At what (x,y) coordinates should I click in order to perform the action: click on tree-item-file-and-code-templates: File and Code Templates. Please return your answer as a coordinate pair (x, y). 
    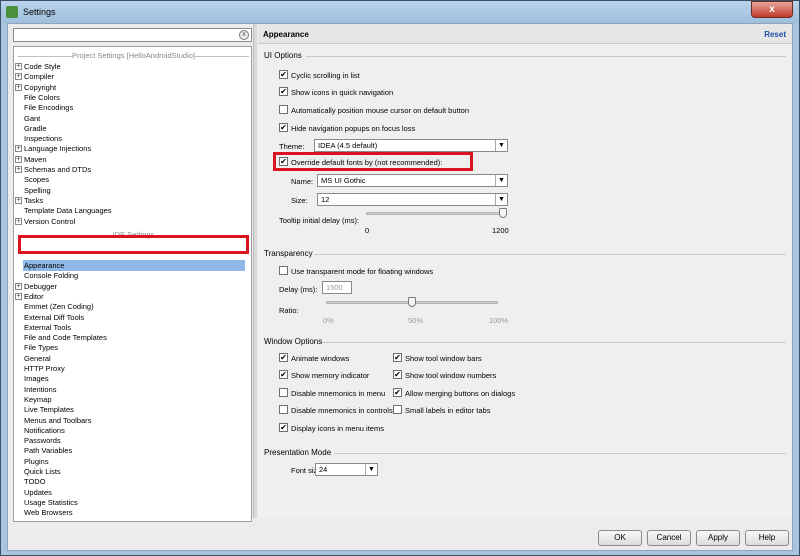
    Looking at the image, I should click on (65, 338).